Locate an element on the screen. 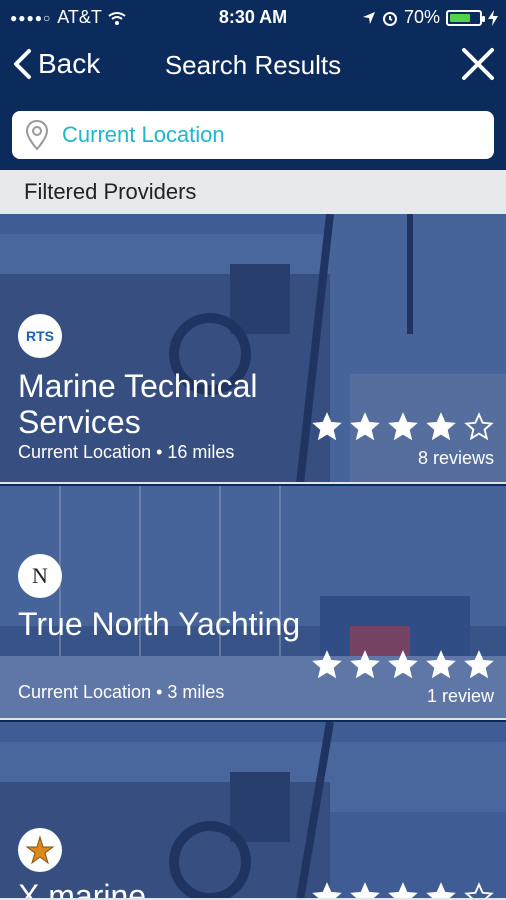 This screenshot has height=900, width=506. location-arrow-icon is located at coordinates (368, 17).